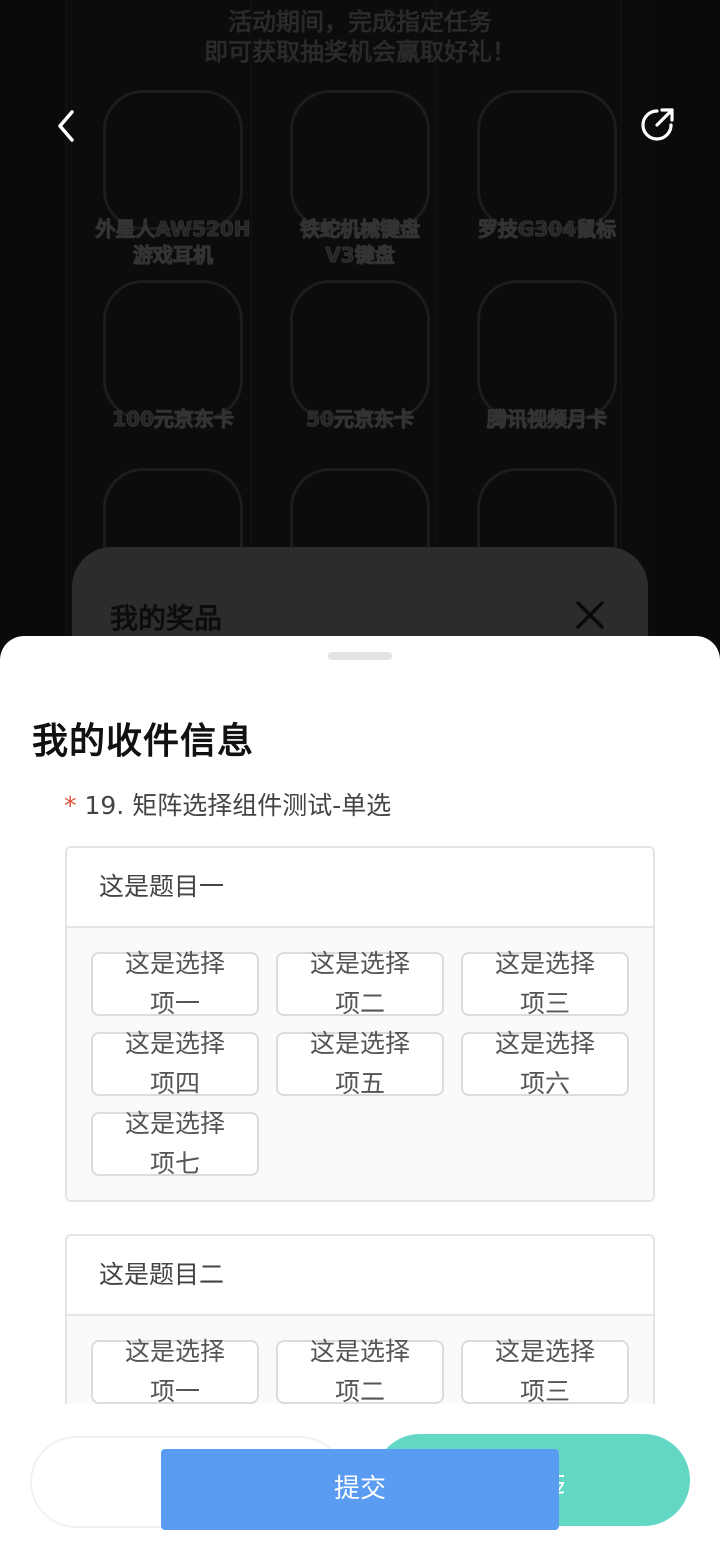 The width and height of the screenshot is (720, 1558). What do you see at coordinates (360, 1489) in the screenshot?
I see `submit-button: 提交` at bounding box center [360, 1489].